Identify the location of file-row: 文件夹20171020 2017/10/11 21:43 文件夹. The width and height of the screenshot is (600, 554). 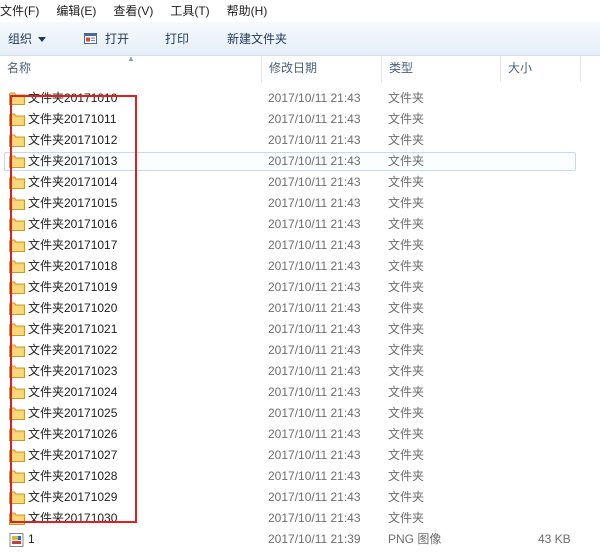
(300, 308).